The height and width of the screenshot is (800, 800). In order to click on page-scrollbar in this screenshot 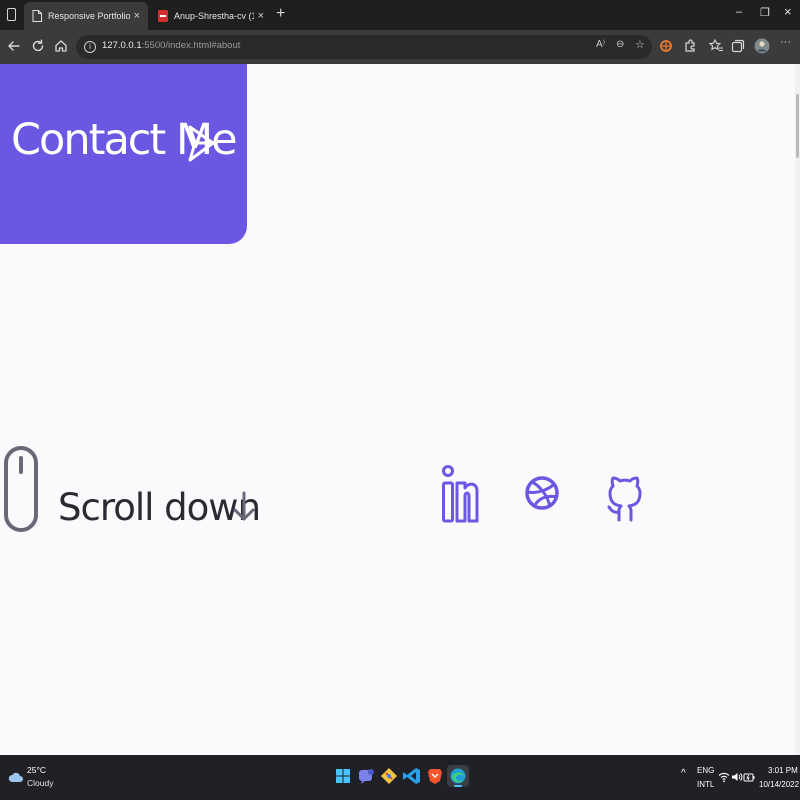, I will do `click(797, 409)`.